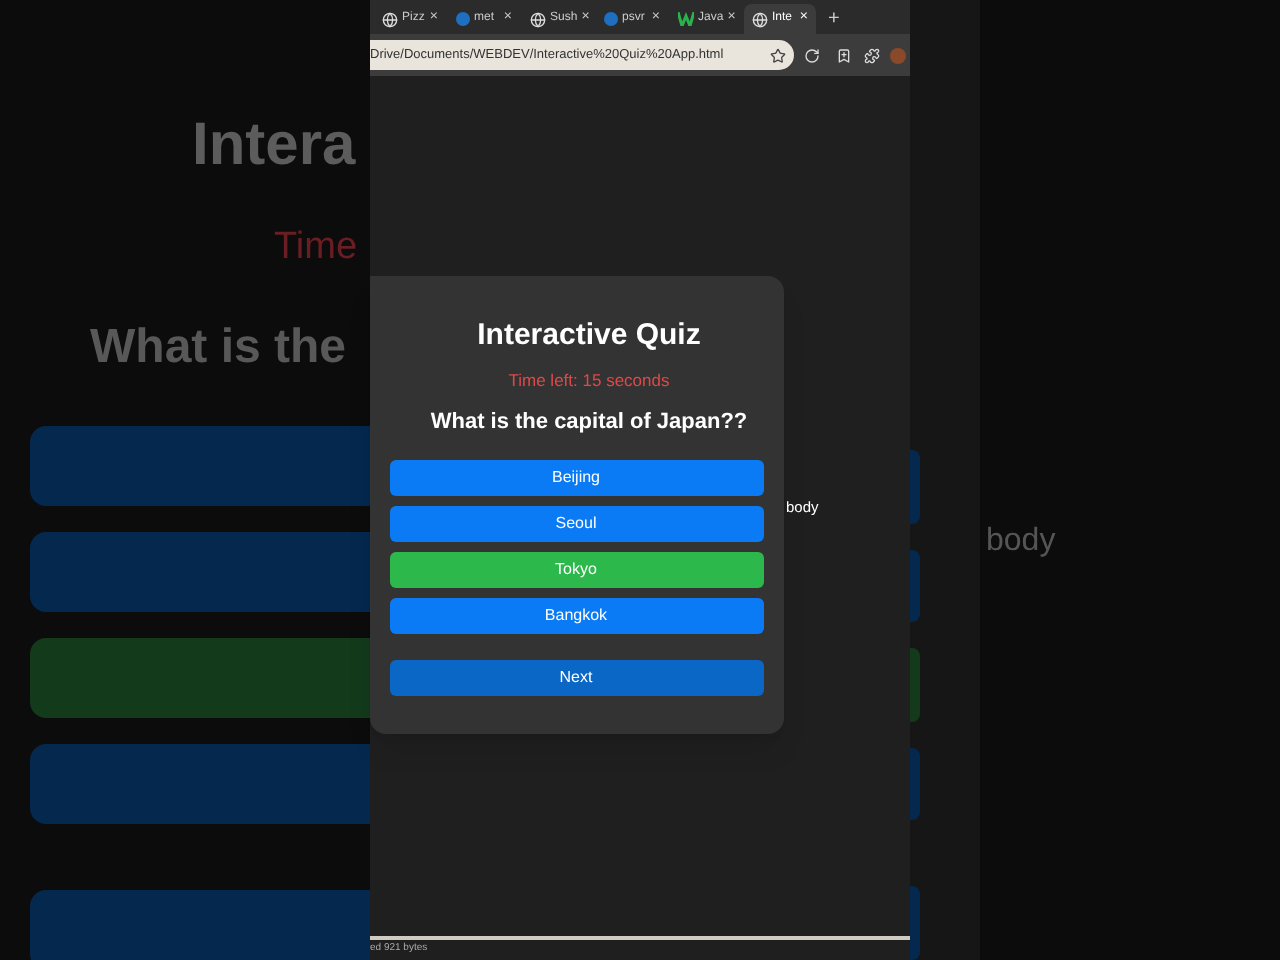 Image resolution: width=1280 pixels, height=960 pixels. What do you see at coordinates (576, 477) in the screenshot?
I see `answer-button: Beijing` at bounding box center [576, 477].